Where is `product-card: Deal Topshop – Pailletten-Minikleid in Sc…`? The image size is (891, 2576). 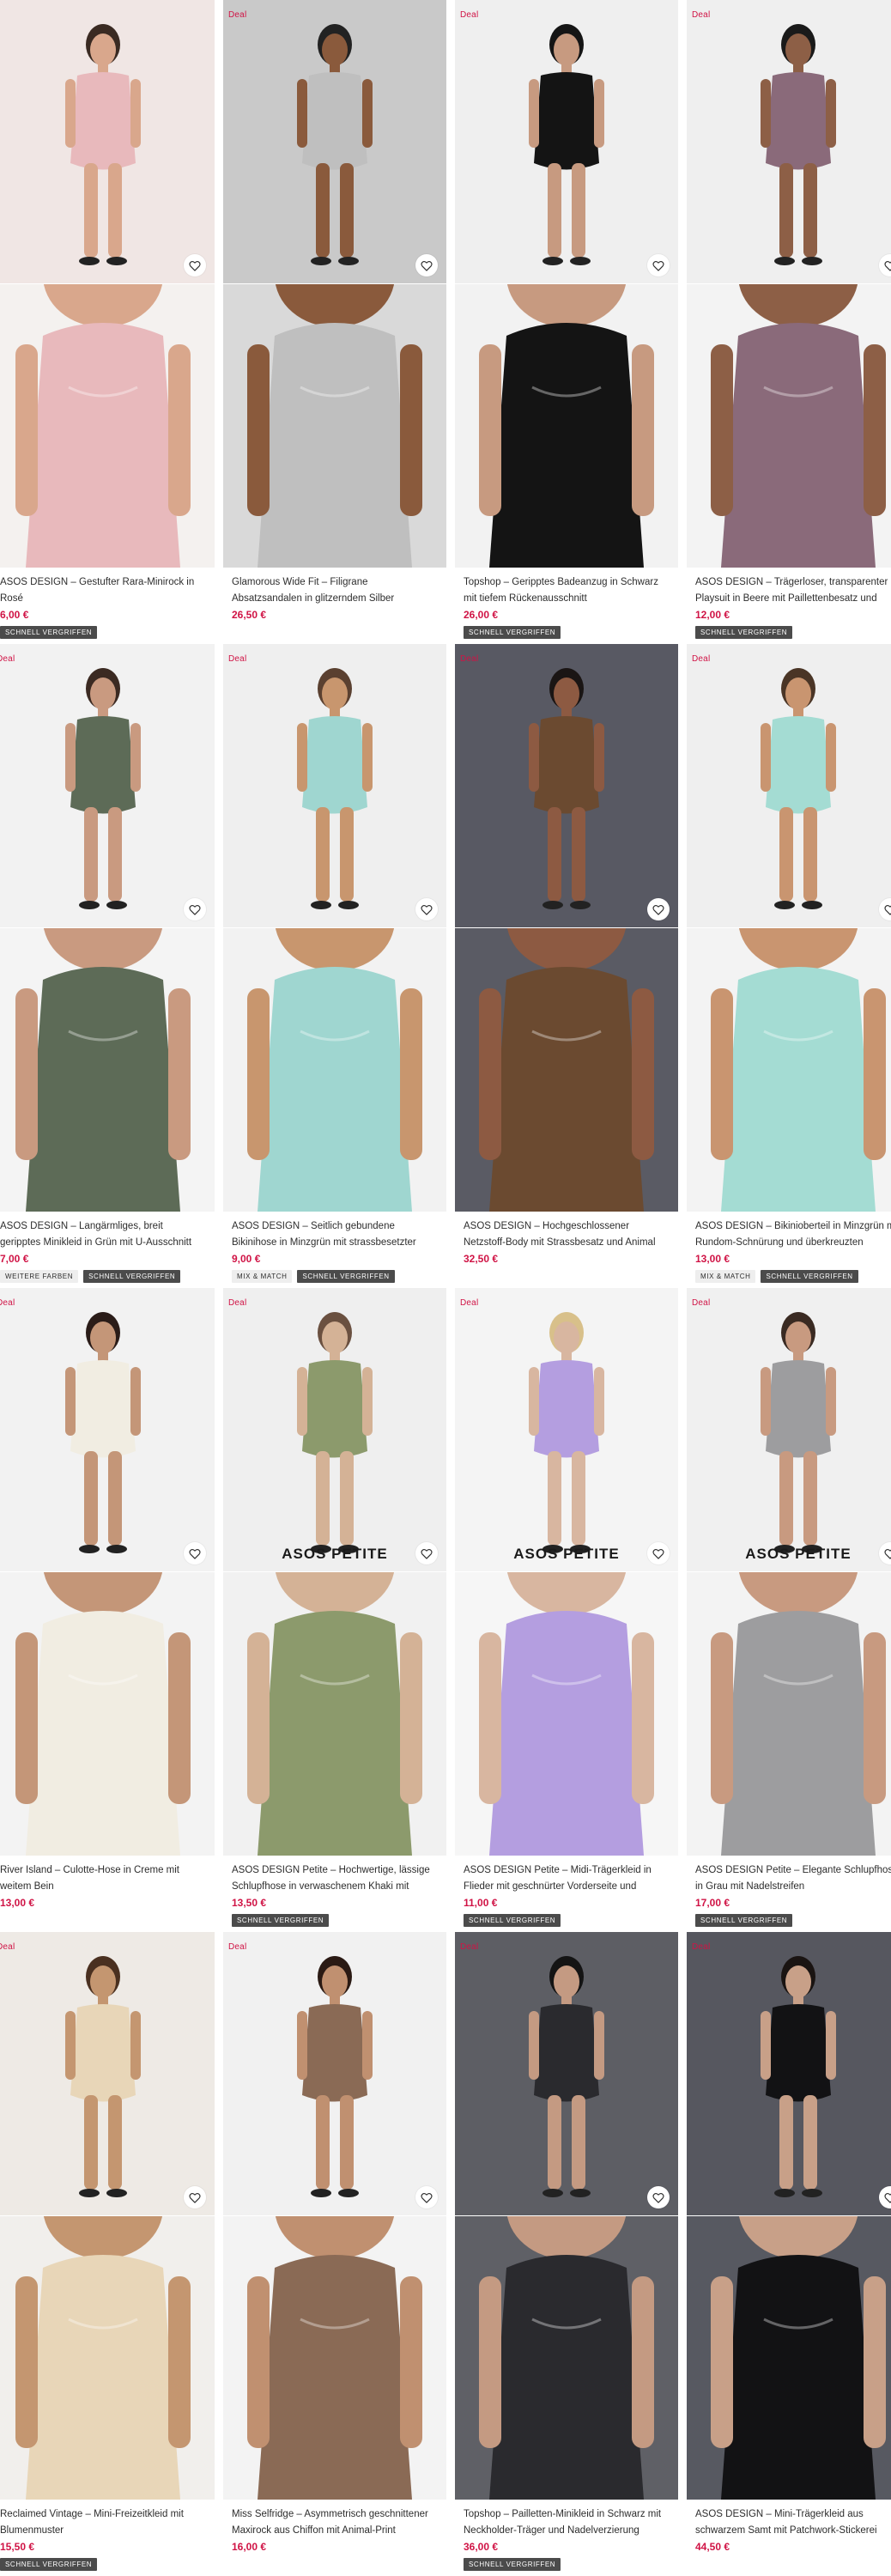 product-card: Deal Topshop – Pailletten-Minikleid in Sc… is located at coordinates (566, 2254).